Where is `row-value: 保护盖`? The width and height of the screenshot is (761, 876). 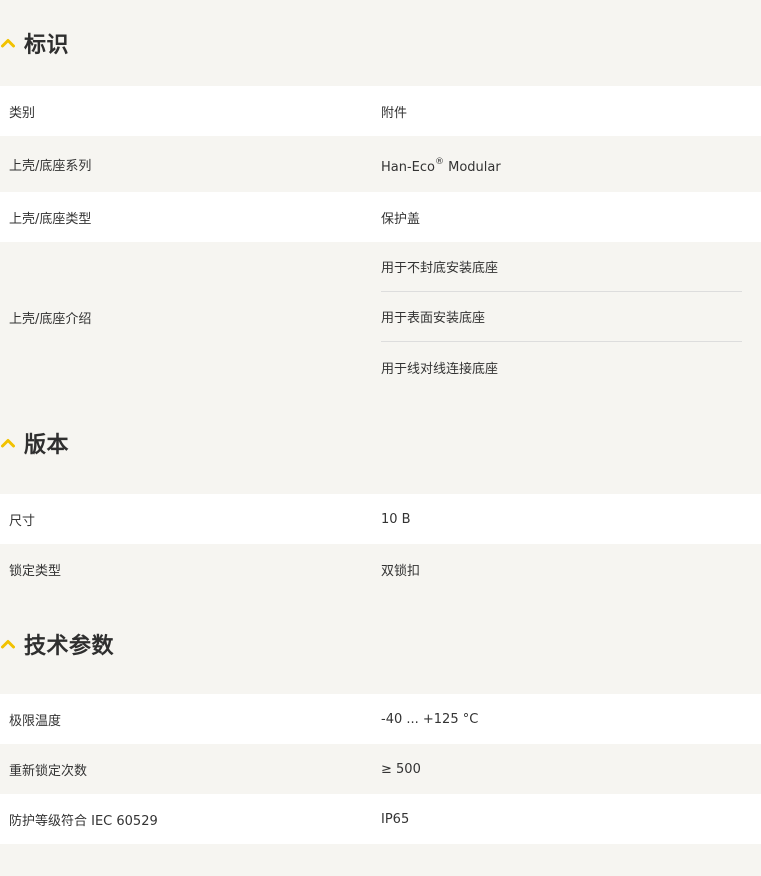 row-value: 保护盖 is located at coordinates (401, 219).